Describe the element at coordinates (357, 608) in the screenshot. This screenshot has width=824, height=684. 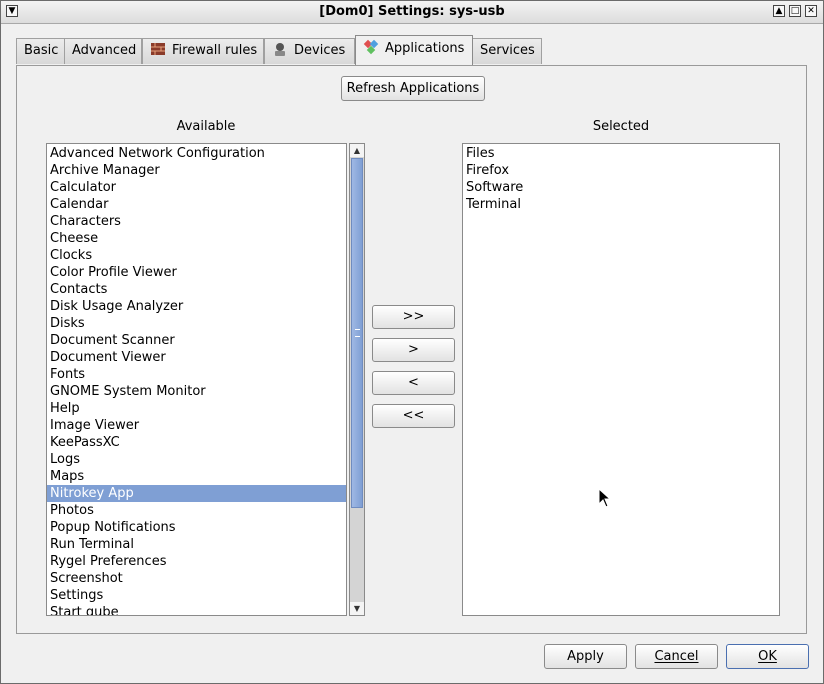
I see `scroll-down-icon: ▼` at that location.